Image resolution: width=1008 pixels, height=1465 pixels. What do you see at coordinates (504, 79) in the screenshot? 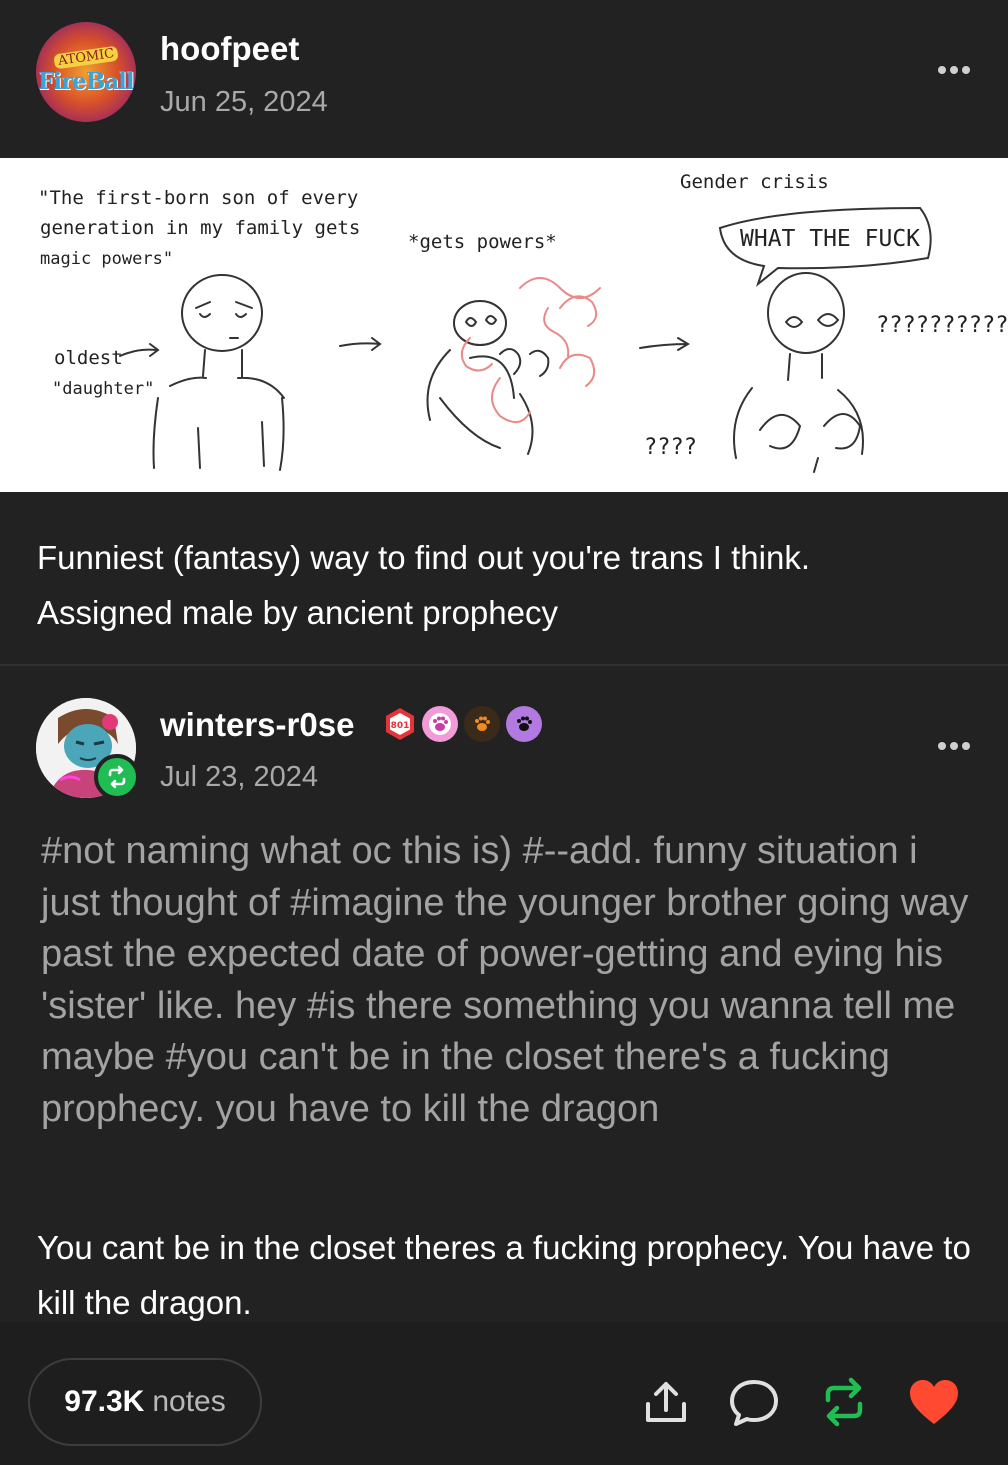
I see `original-post-header: ATOMIC FireBall hoofpeet Jun 25, 2024` at bounding box center [504, 79].